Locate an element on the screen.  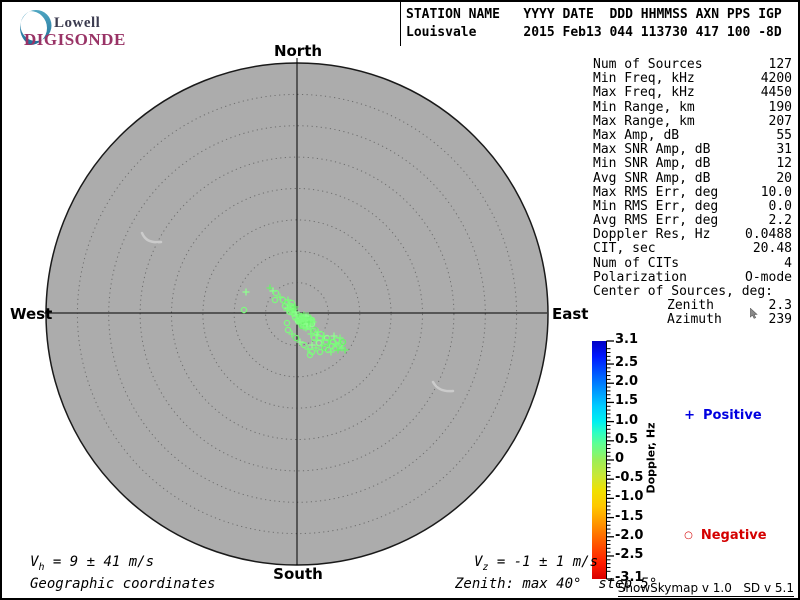
colorbar-tick-label: -0.5 is located at coordinates (629, 478).